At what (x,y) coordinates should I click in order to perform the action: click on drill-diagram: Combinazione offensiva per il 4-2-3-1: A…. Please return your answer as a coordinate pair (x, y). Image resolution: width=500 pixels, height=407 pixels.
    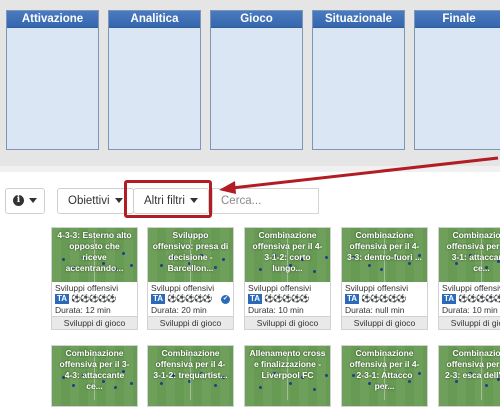
    Looking at the image, I should click on (384, 376).